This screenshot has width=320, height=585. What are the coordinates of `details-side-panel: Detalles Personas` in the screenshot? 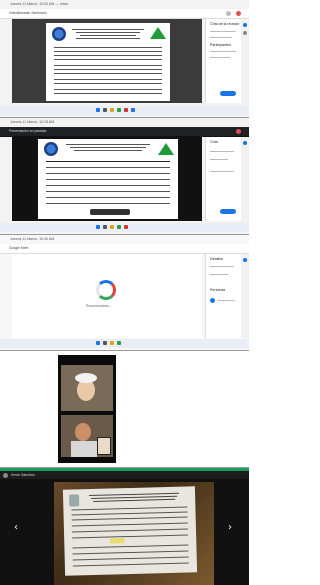 It's located at (223, 296).